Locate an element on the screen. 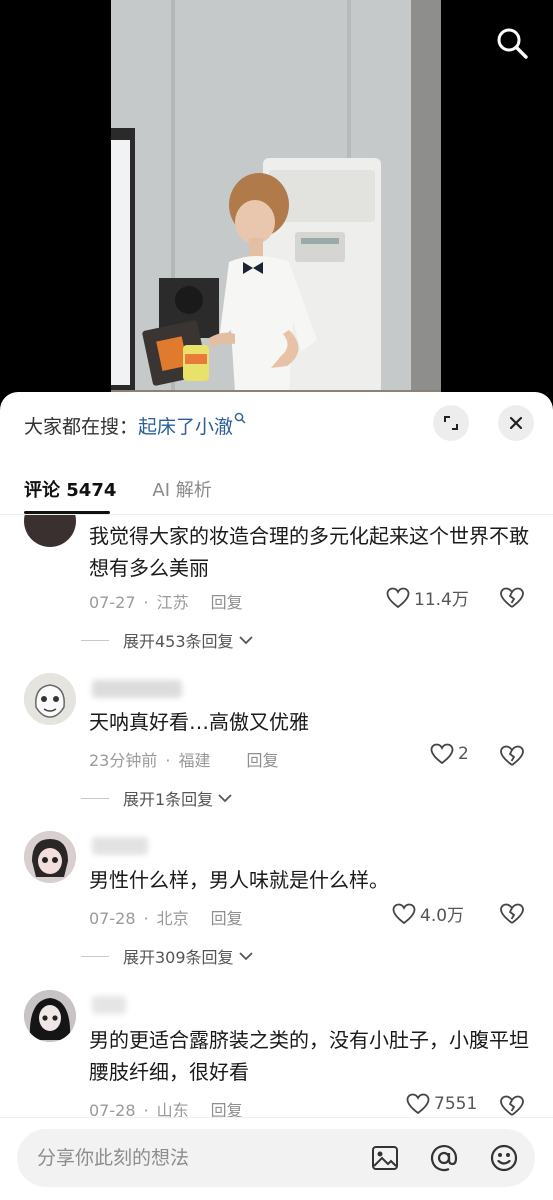  comment-meta: 07-28 · 山东 回复 is located at coordinates (166, 1107).